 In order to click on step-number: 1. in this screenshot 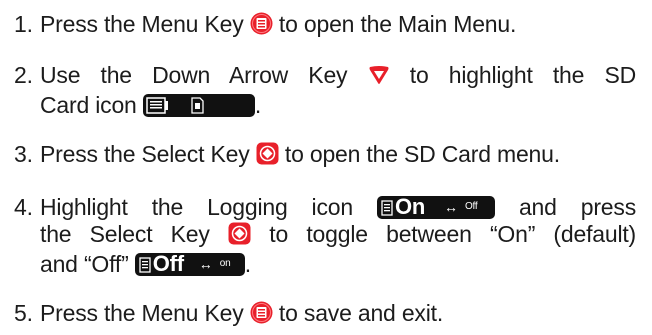, I will do `click(23, 24)`.